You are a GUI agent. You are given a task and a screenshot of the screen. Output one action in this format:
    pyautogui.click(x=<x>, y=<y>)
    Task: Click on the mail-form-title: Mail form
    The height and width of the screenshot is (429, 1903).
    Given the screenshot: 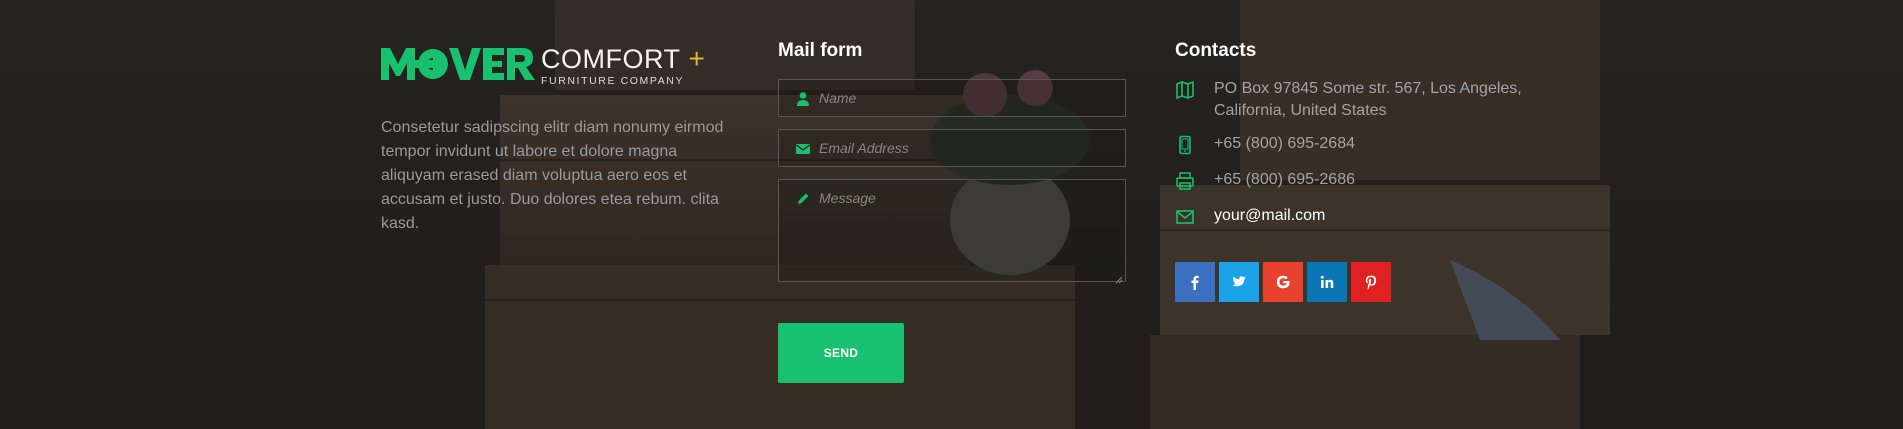 What is the action you would take?
    pyautogui.click(x=820, y=50)
    